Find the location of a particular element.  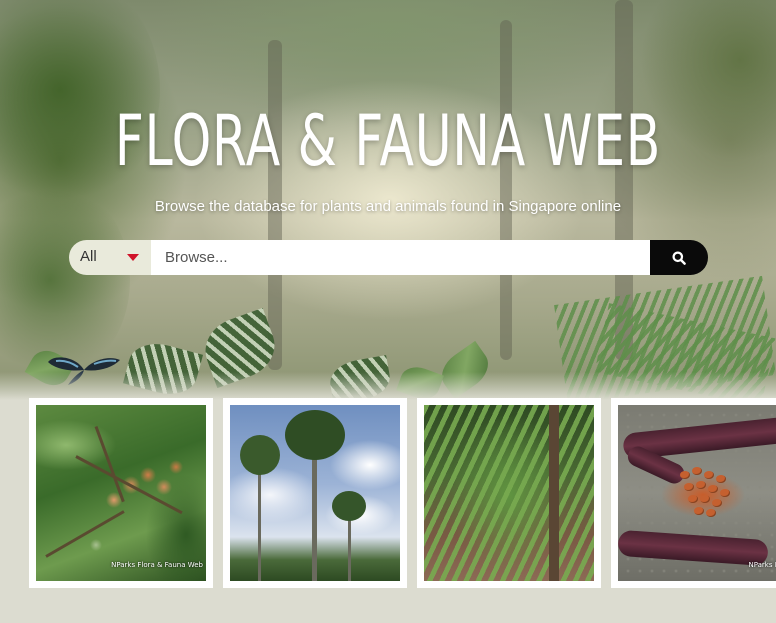

search-bar: All is located at coordinates (388, 257).